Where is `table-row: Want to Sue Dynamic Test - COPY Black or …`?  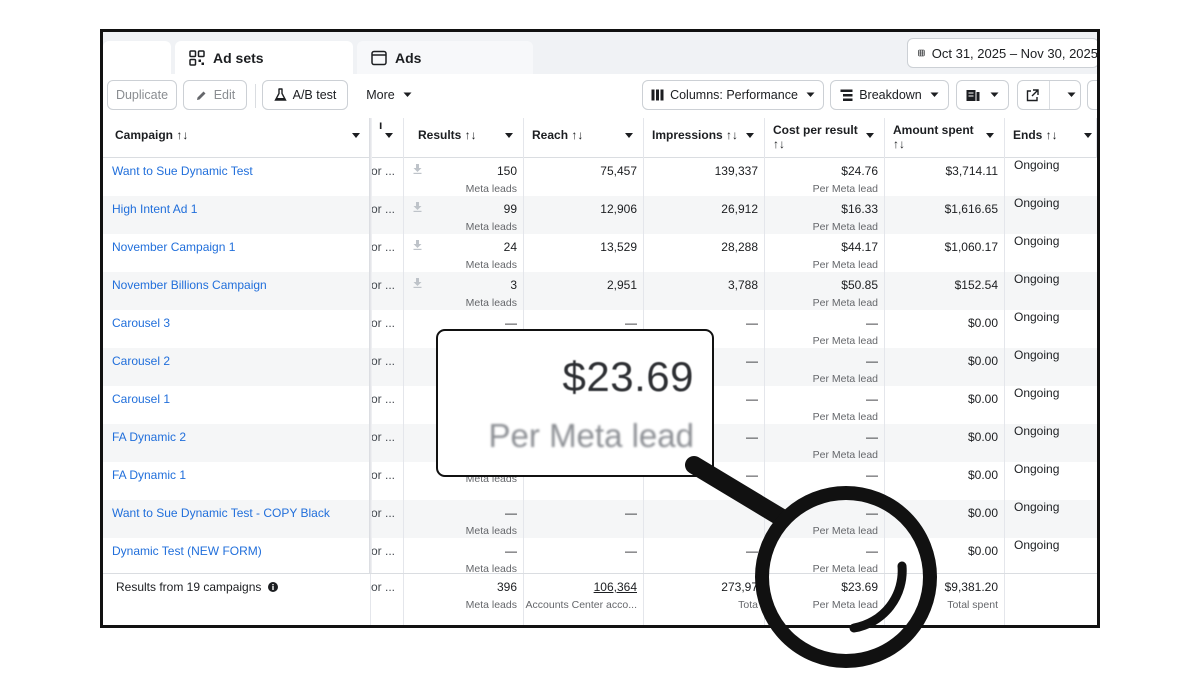 table-row: Want to Sue Dynamic Test - COPY Black or … is located at coordinates (600, 519).